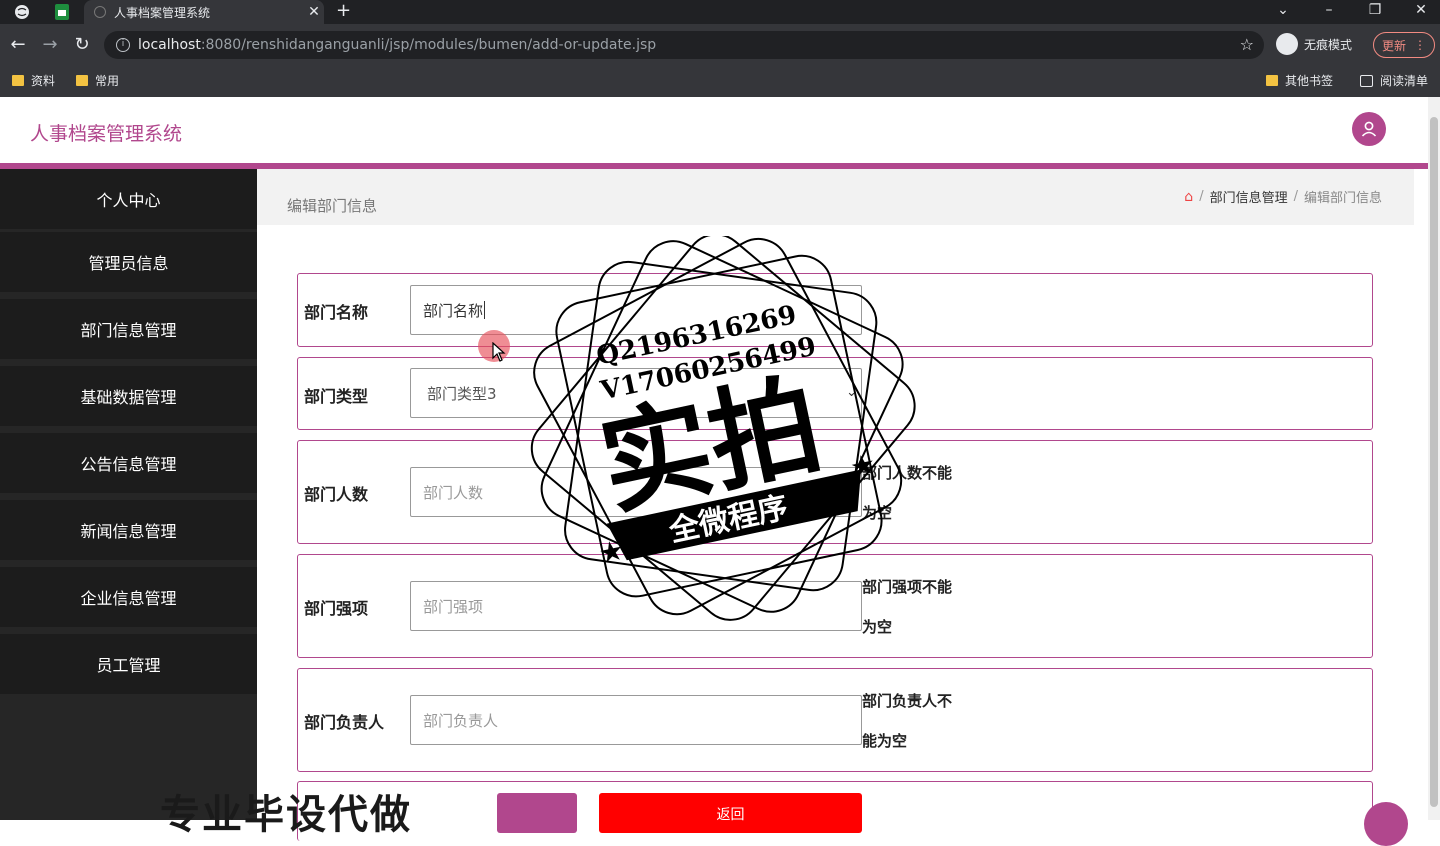 Image resolution: width=1440 pixels, height=846 pixels. Describe the element at coordinates (100, 12) in the screenshot. I see `tab-favicon-icon` at that location.